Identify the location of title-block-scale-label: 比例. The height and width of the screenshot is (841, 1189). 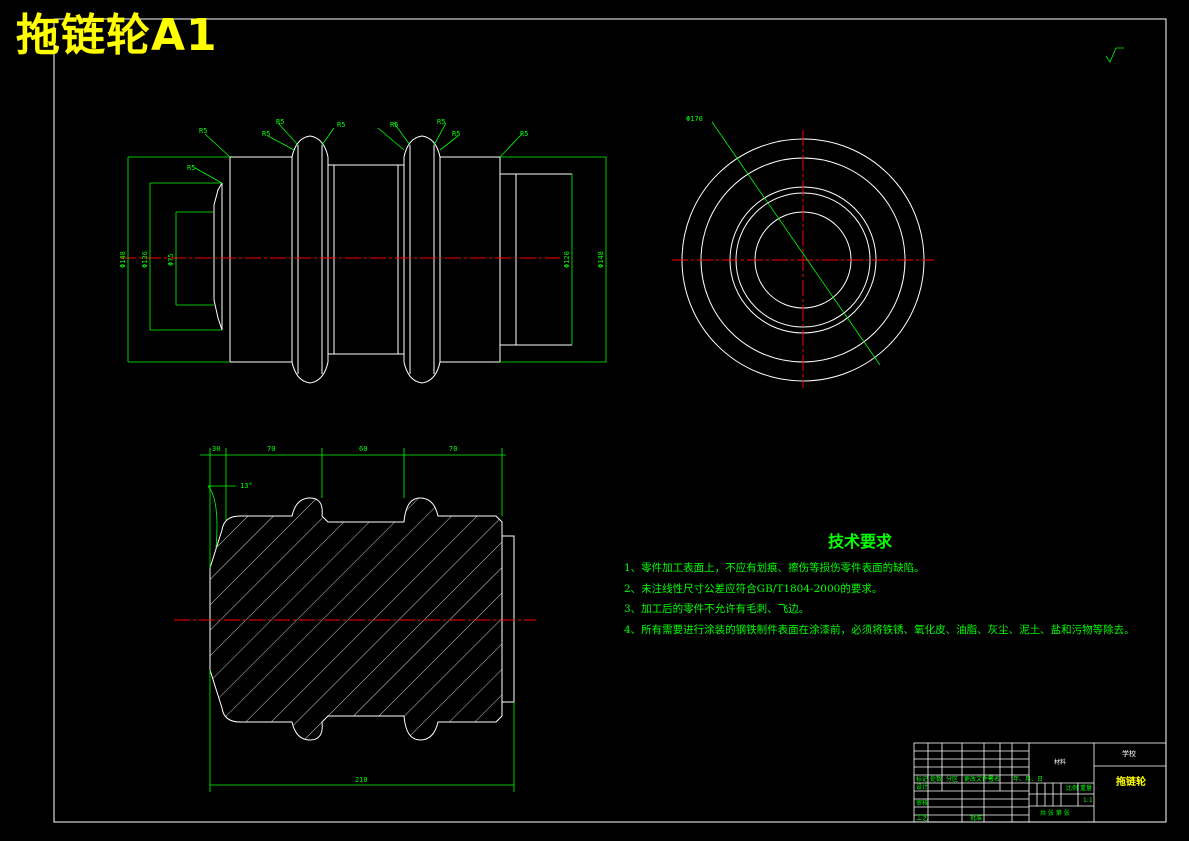
(1072, 788).